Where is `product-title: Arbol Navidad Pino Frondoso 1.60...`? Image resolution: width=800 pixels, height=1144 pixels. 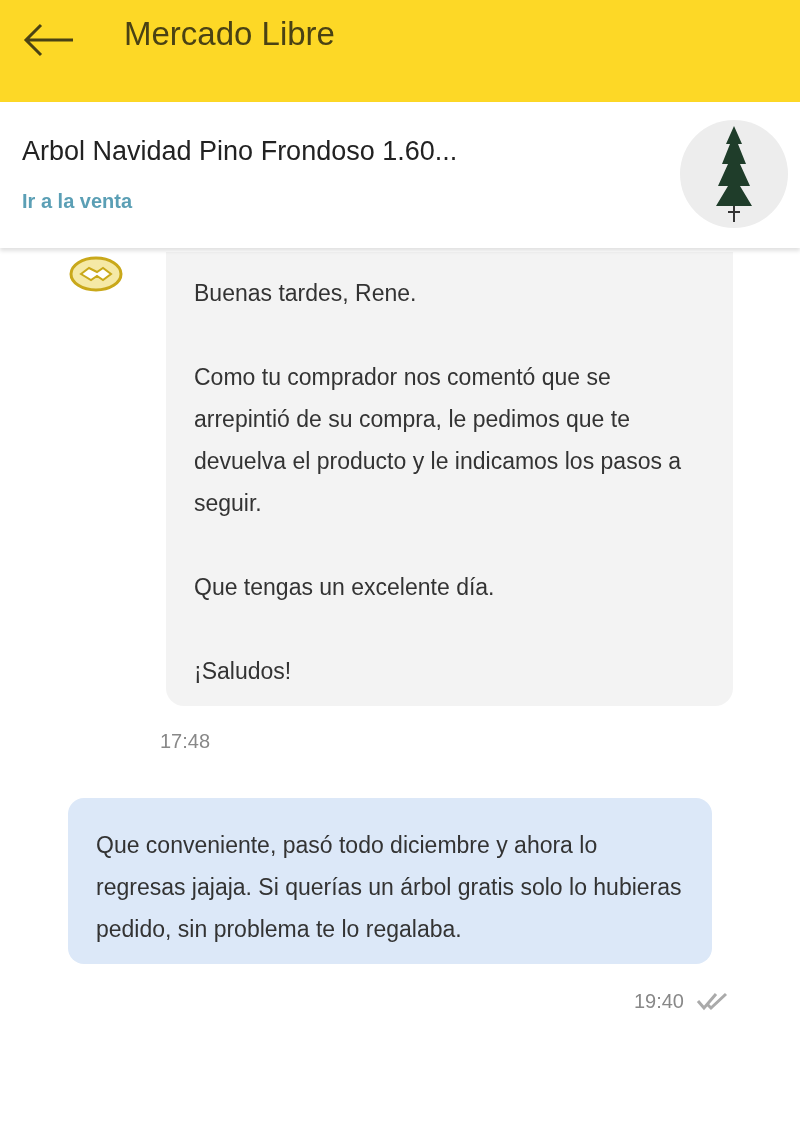
product-title: Arbol Navidad Pino Frondoso 1.60... is located at coordinates (240, 151).